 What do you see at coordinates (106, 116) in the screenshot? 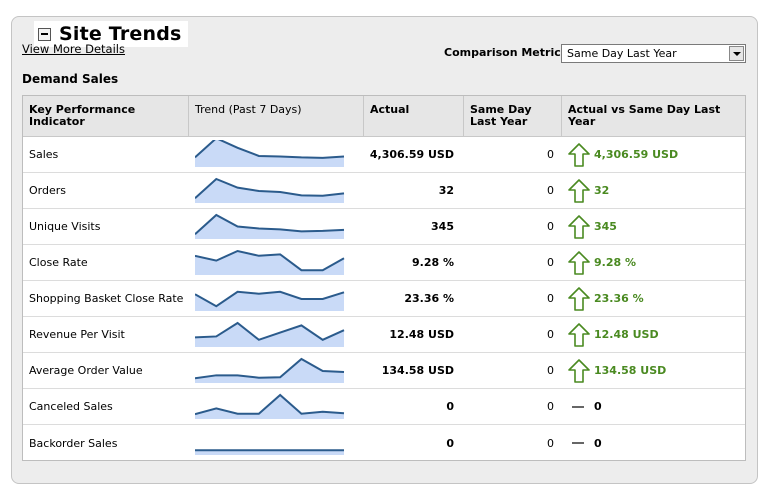
I see `header-kpi: Key Performance Indicator` at bounding box center [106, 116].